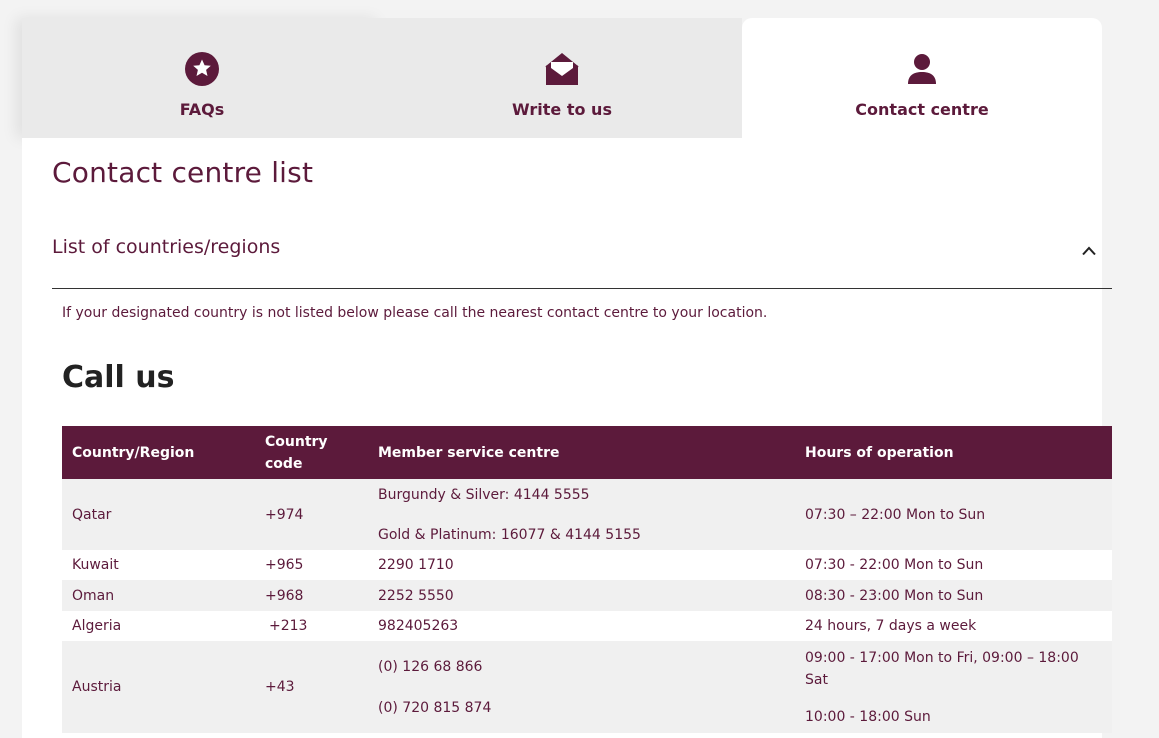 Image resolution: width=1159 pixels, height=738 pixels. What do you see at coordinates (922, 109) in the screenshot?
I see `tab-contact-centre-label: Contact centre` at bounding box center [922, 109].